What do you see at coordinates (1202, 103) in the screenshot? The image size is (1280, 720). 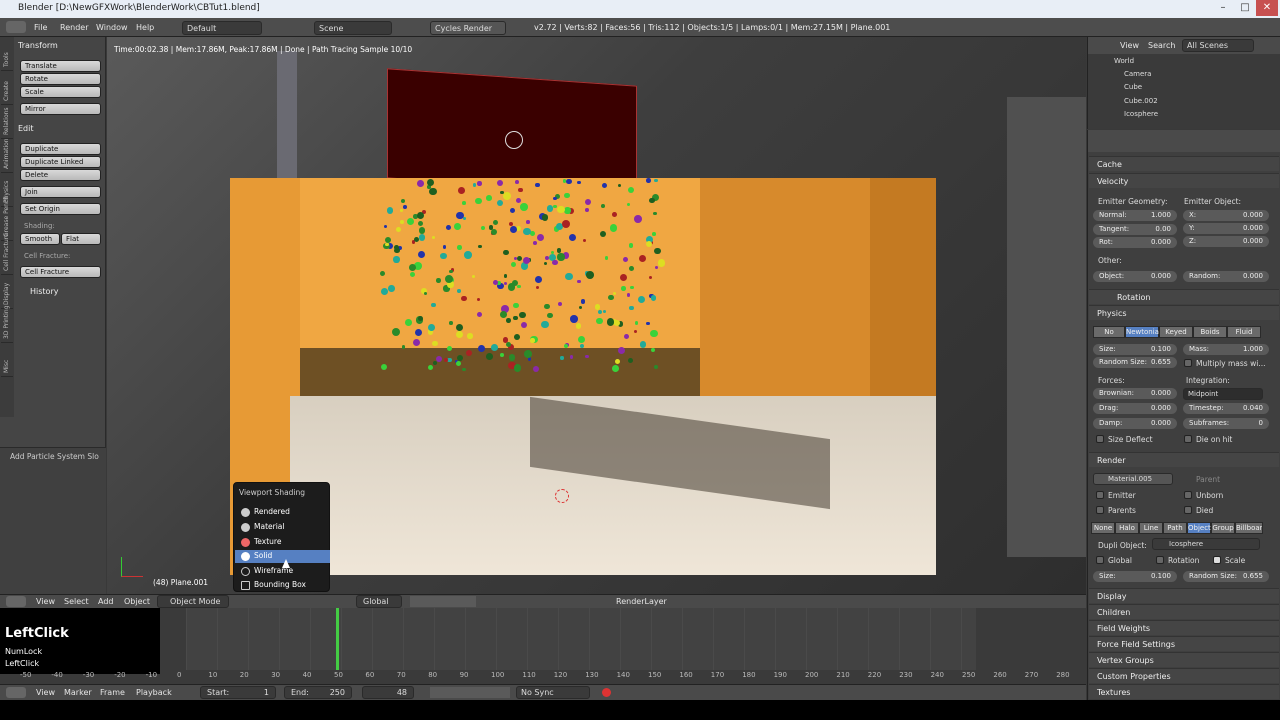 I see `outliner-item-cube002: Cube.002` at bounding box center [1202, 103].